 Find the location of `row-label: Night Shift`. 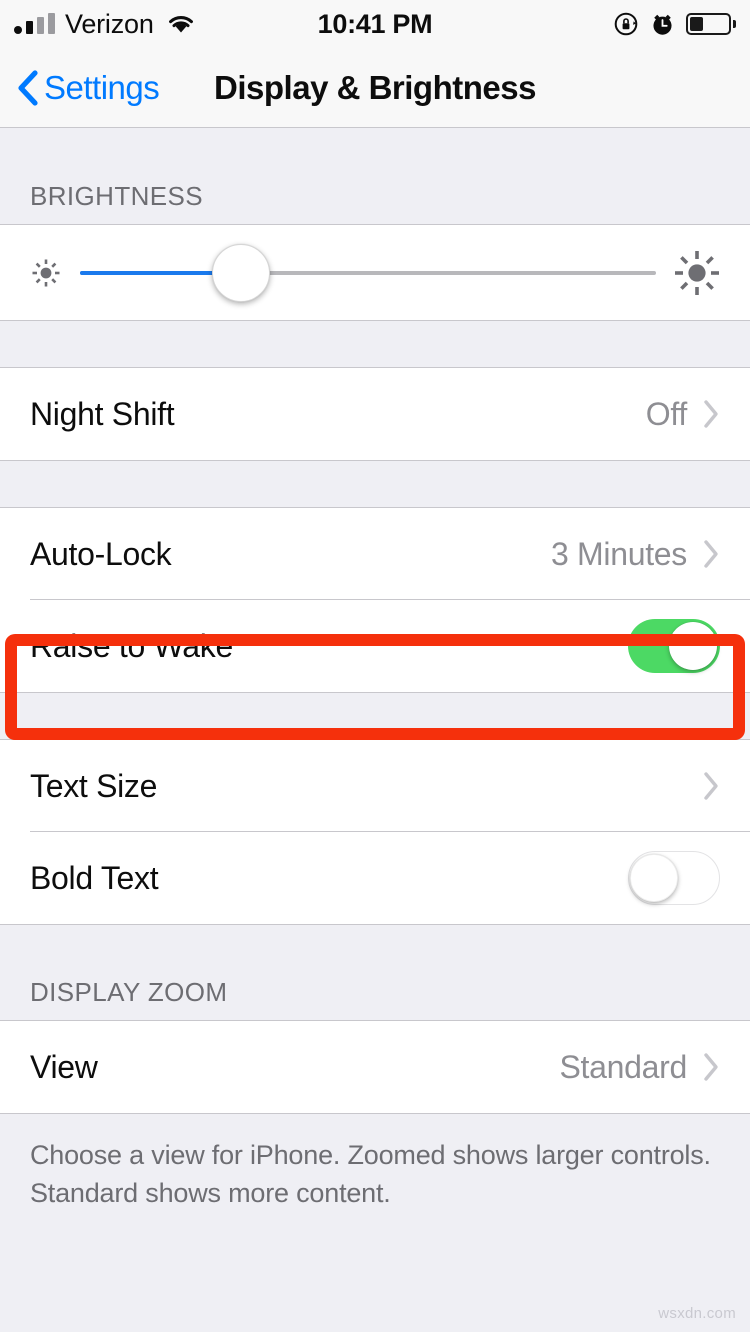

row-label: Night Shift is located at coordinates (102, 413).